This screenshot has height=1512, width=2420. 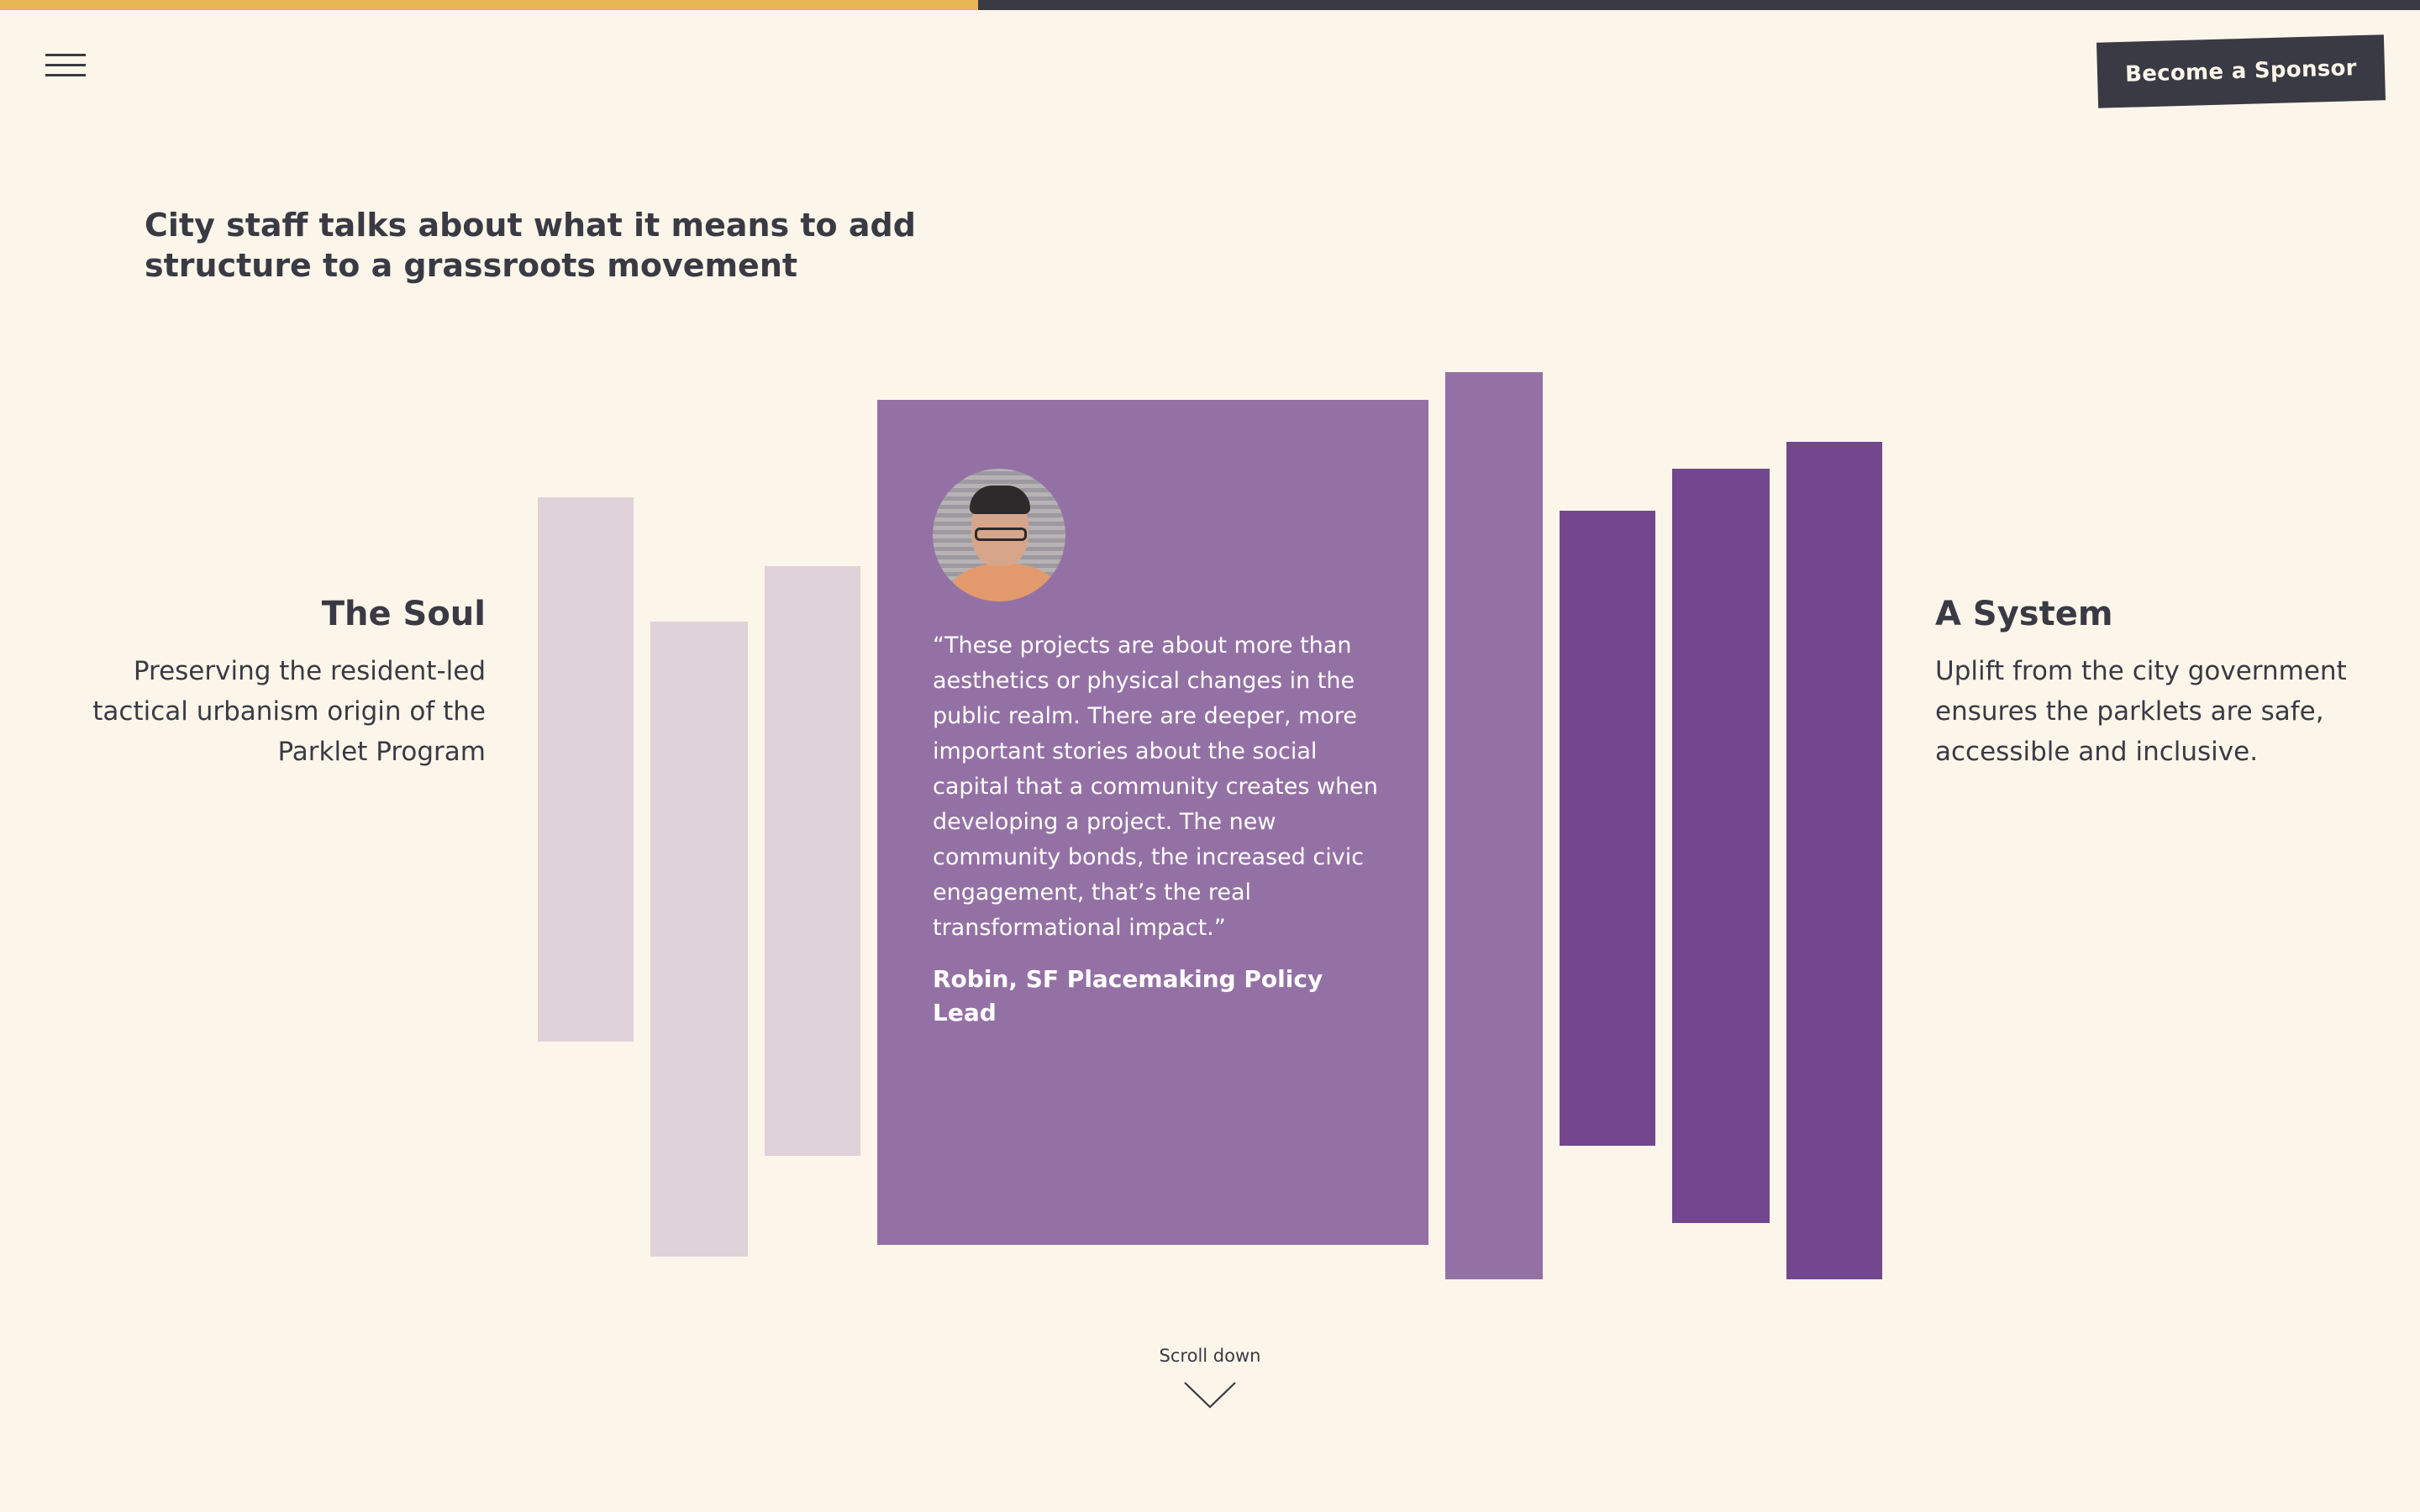 What do you see at coordinates (489, 5) in the screenshot?
I see `scroll-progress-fill` at bounding box center [489, 5].